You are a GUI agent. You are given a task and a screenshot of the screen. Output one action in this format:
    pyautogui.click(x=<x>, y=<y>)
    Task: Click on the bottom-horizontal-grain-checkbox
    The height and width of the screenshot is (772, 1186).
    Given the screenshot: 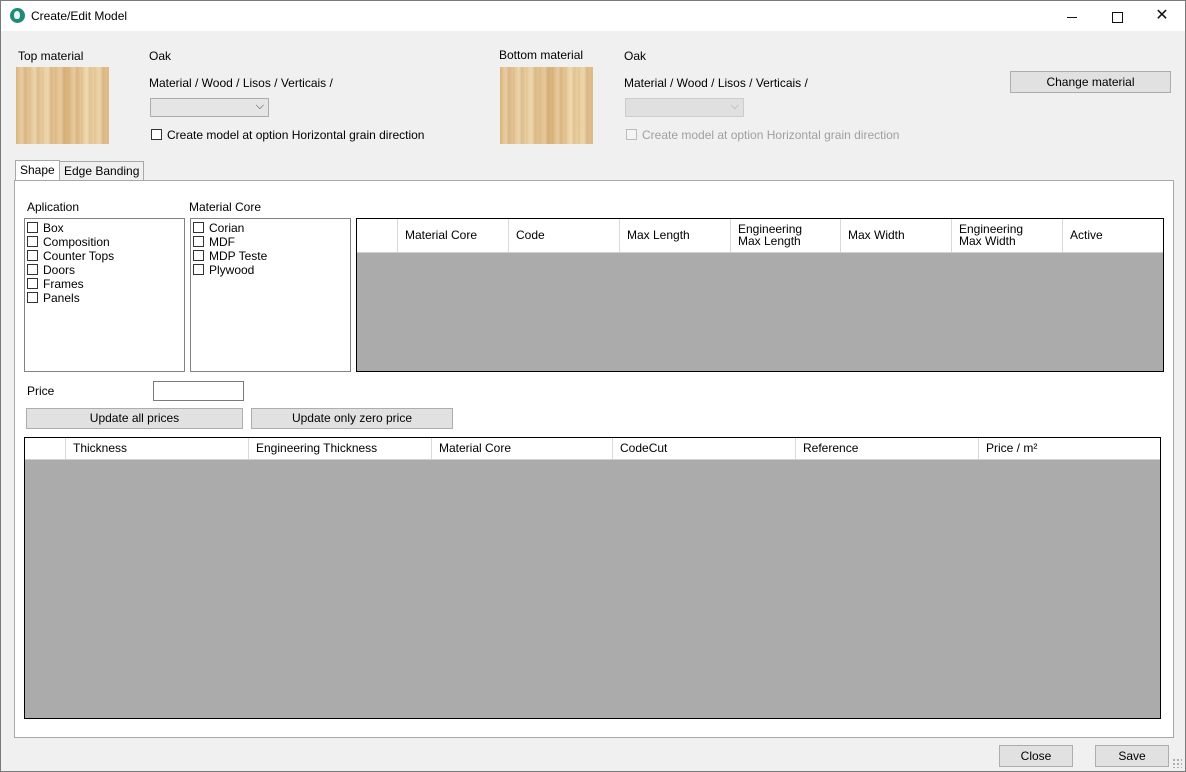 What is the action you would take?
    pyautogui.click(x=631, y=134)
    